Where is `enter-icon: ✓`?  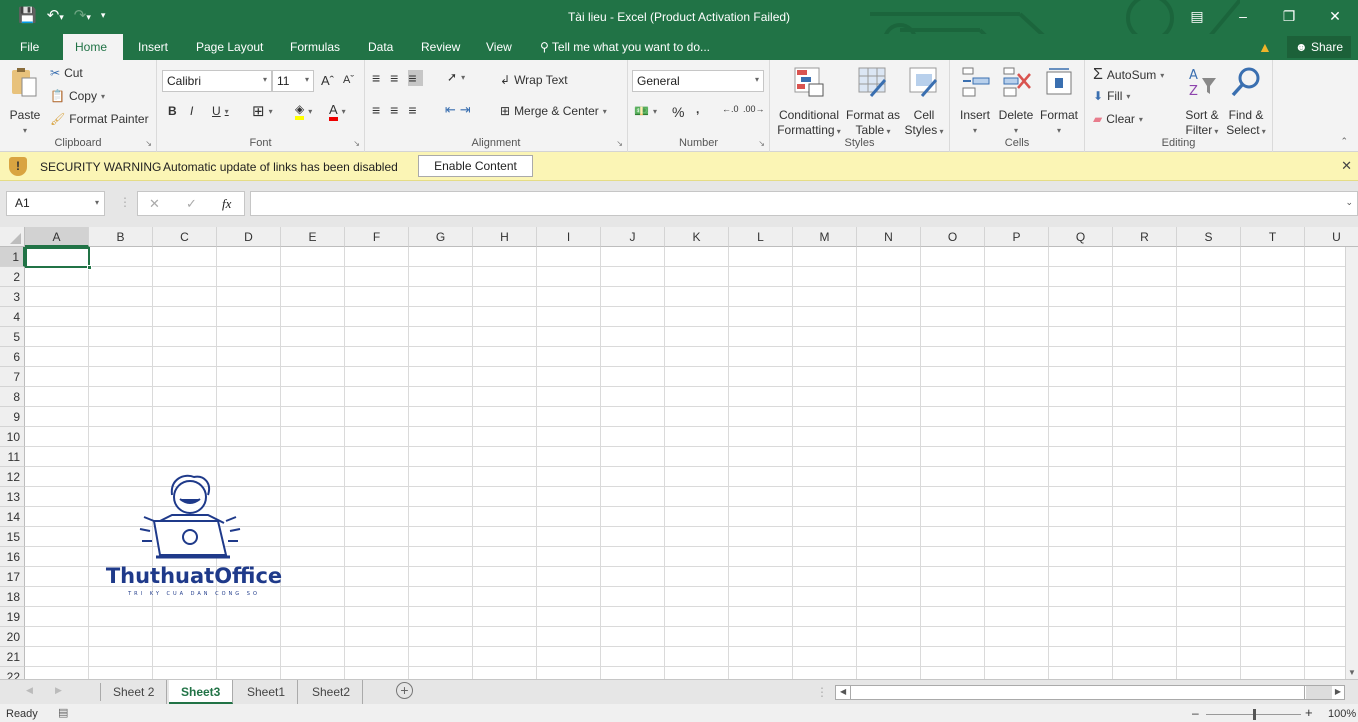 enter-icon: ✓ is located at coordinates (191, 204).